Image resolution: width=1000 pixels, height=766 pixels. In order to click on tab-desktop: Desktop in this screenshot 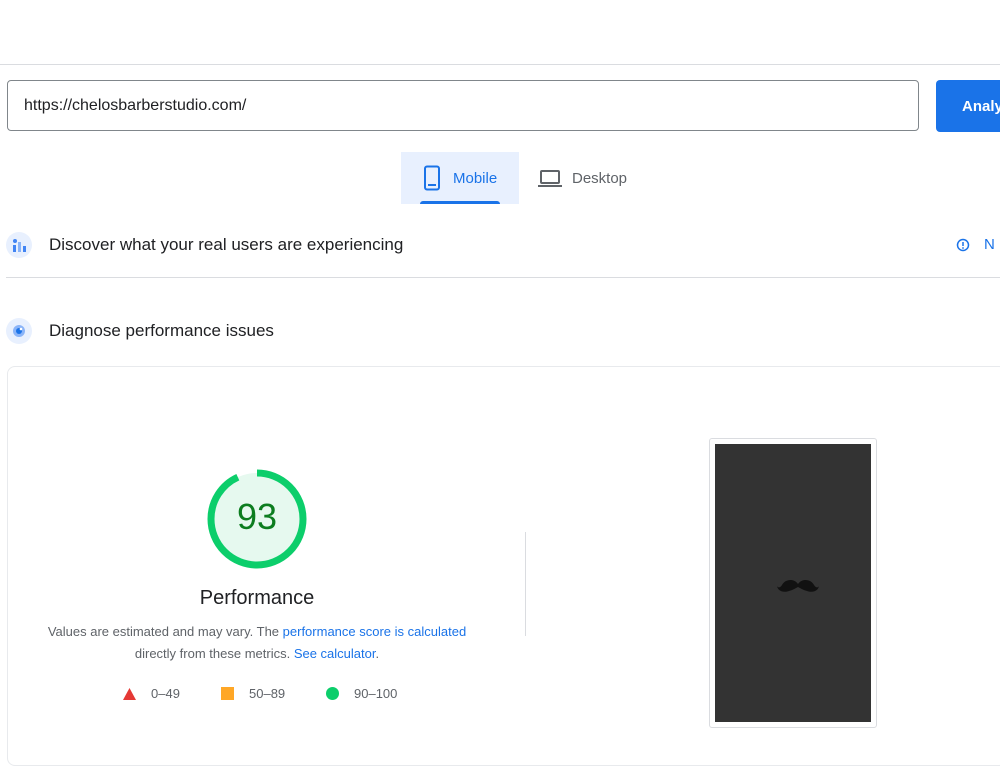, I will do `click(591, 178)`.